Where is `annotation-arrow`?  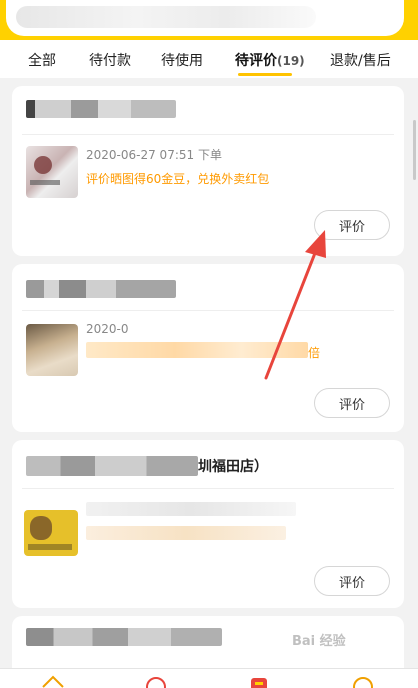
annotation-arrow is located at coordinates (295, 305).